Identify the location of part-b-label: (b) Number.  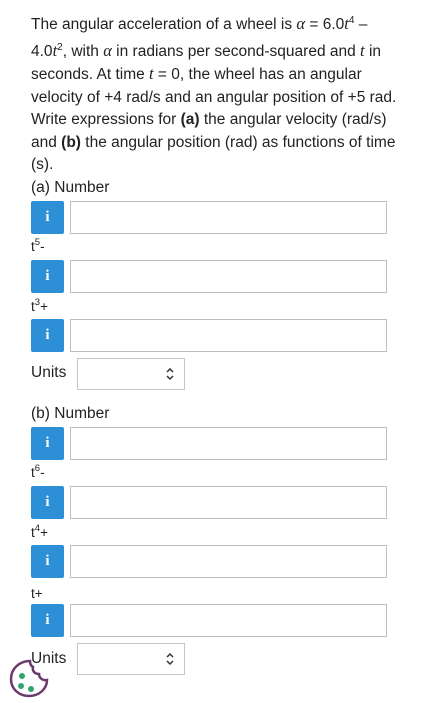
(70, 413).